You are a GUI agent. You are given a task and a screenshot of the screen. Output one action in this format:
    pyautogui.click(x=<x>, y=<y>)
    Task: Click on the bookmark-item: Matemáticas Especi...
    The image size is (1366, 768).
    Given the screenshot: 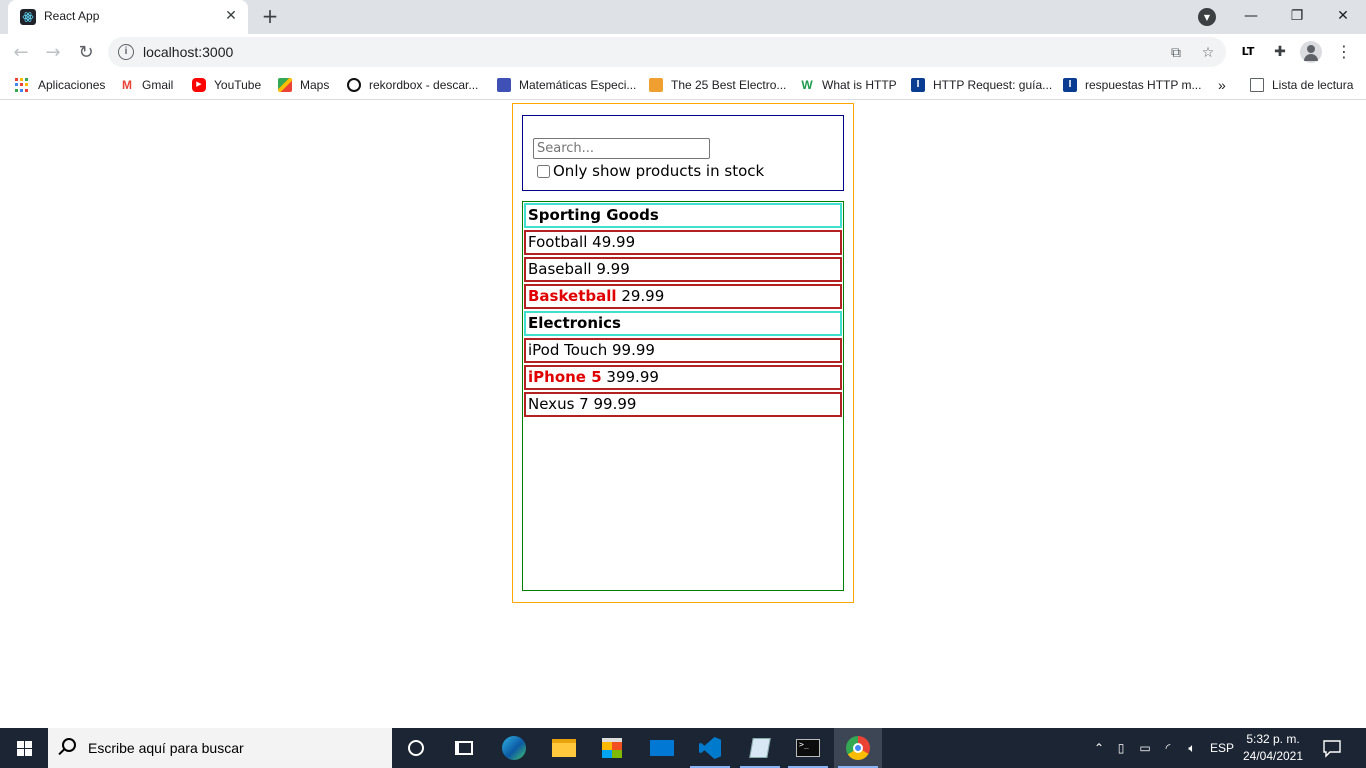 What is the action you would take?
    pyautogui.click(x=566, y=85)
    